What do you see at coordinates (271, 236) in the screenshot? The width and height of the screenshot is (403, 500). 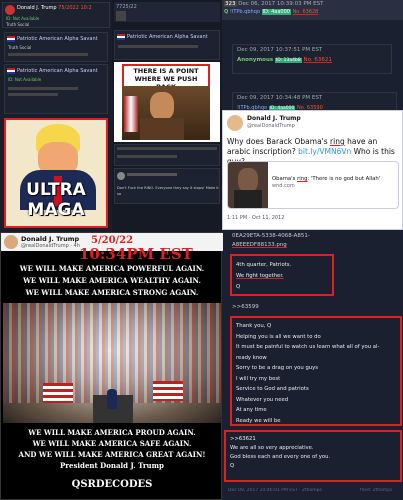 I see `hash-line1: 0EA29ETA-5338-4068-A851-` at bounding box center [271, 236].